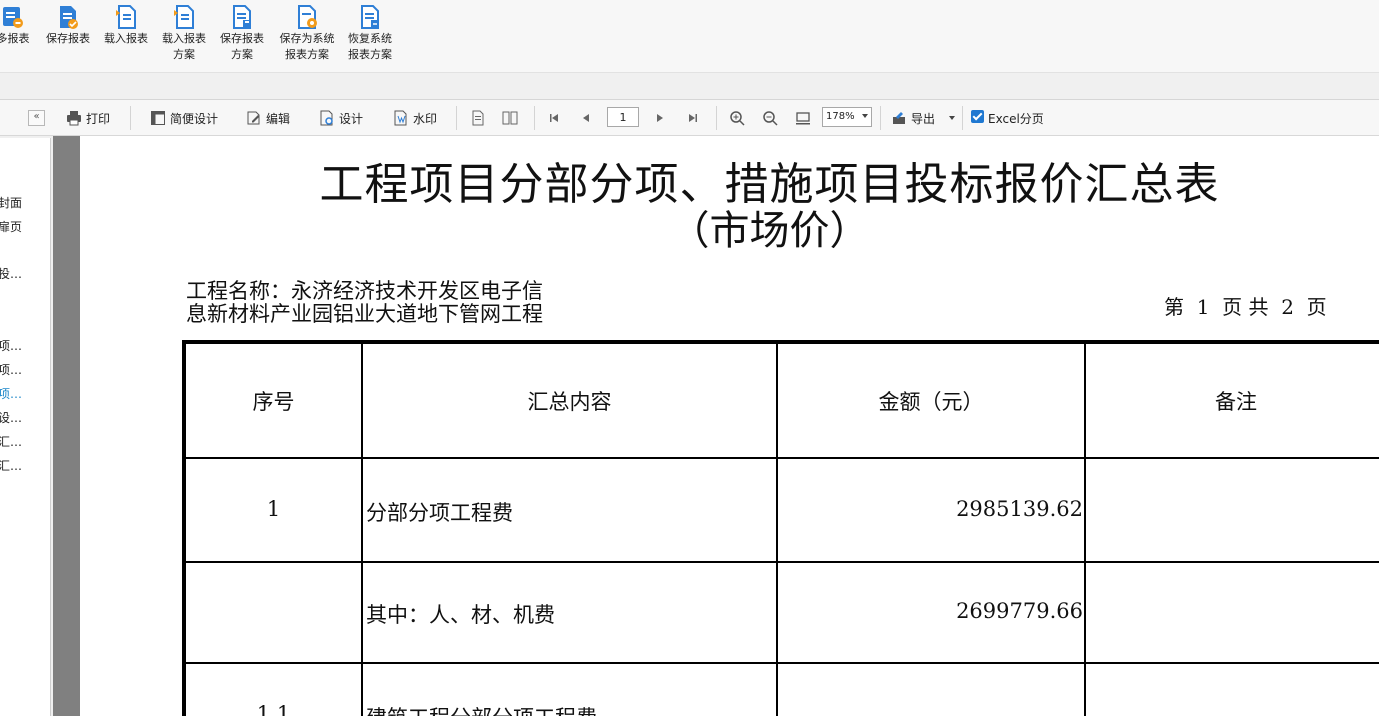 Image resolution: width=1379 pixels, height=716 pixels. I want to click on restore-system-scheme-icon, so click(370, 17).